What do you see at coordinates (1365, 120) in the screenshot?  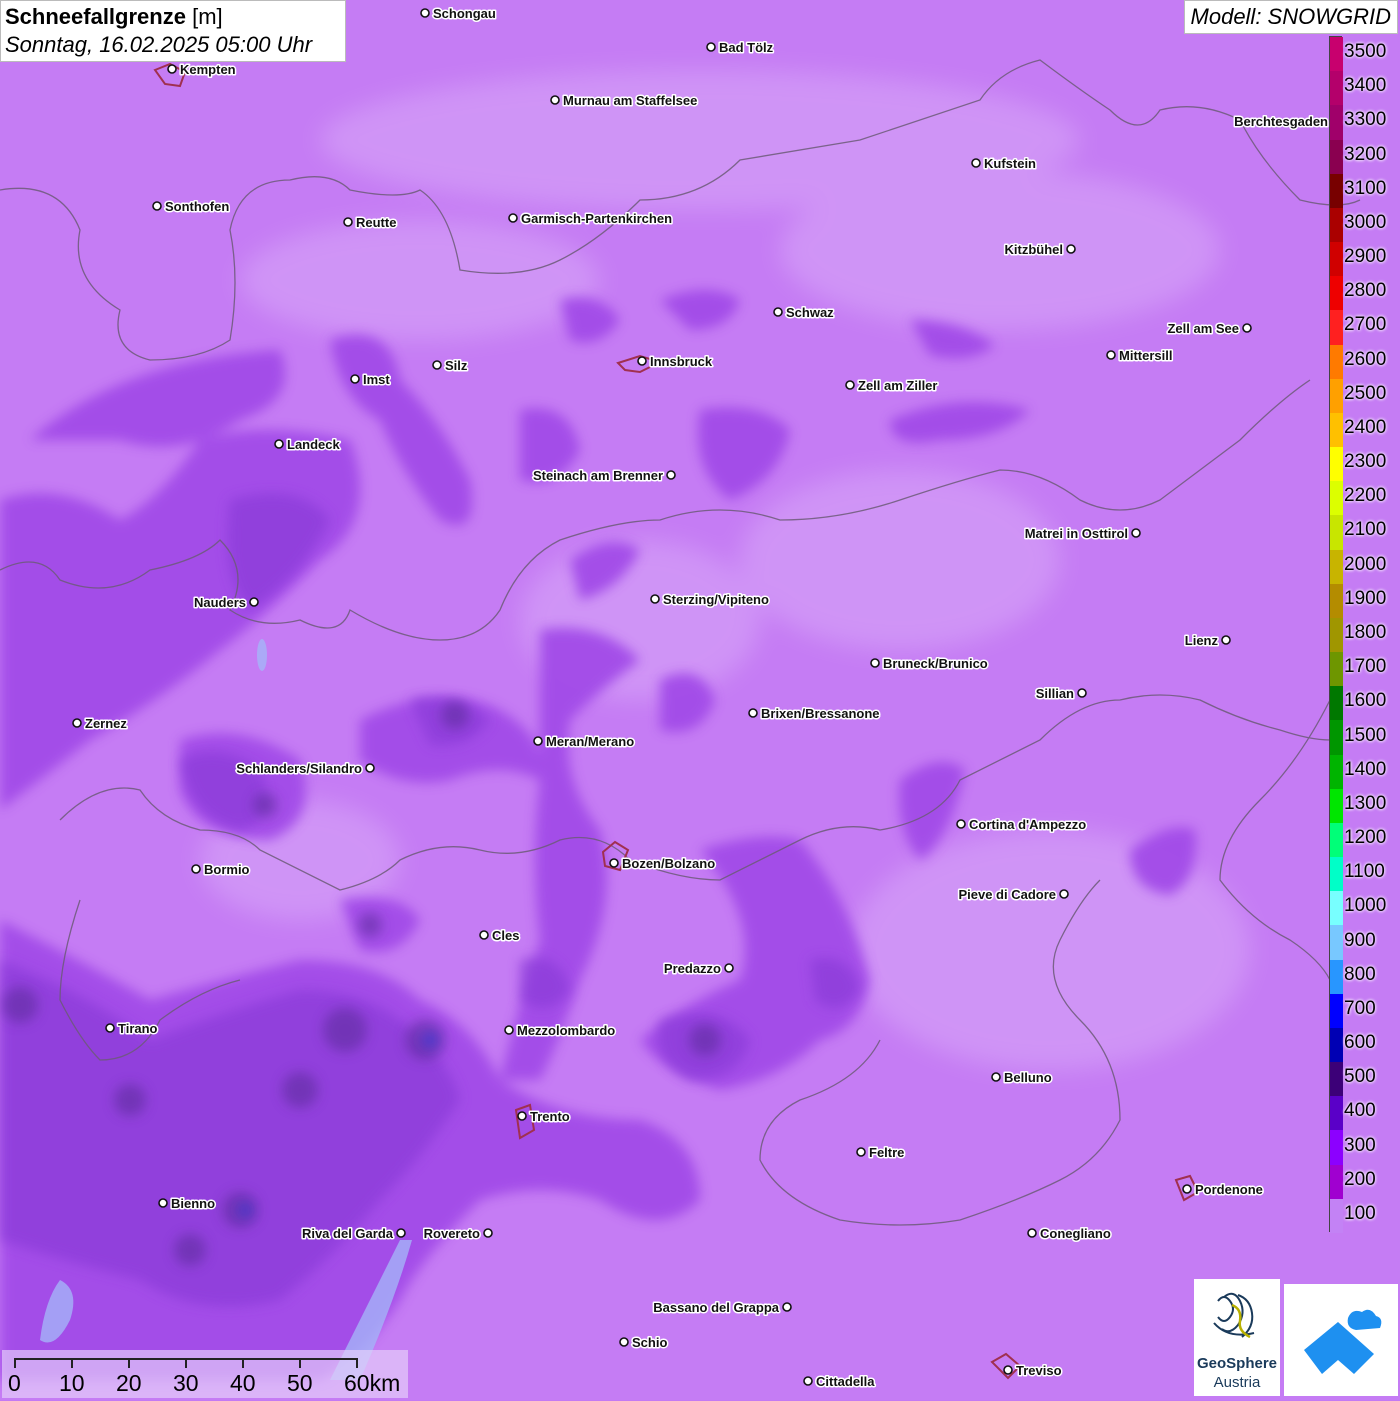 I see `legend-label: 3300` at bounding box center [1365, 120].